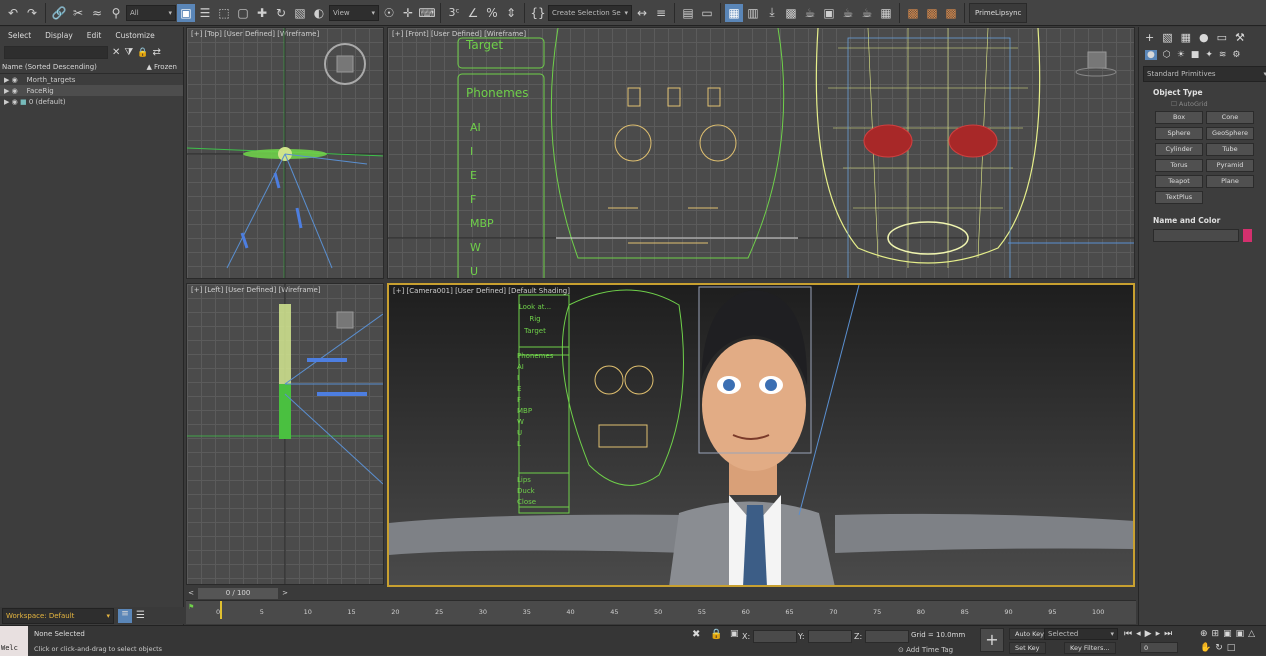 This screenshot has height=656, width=1266. I want to click on ribbon-icon: ▭, so click(707, 13).